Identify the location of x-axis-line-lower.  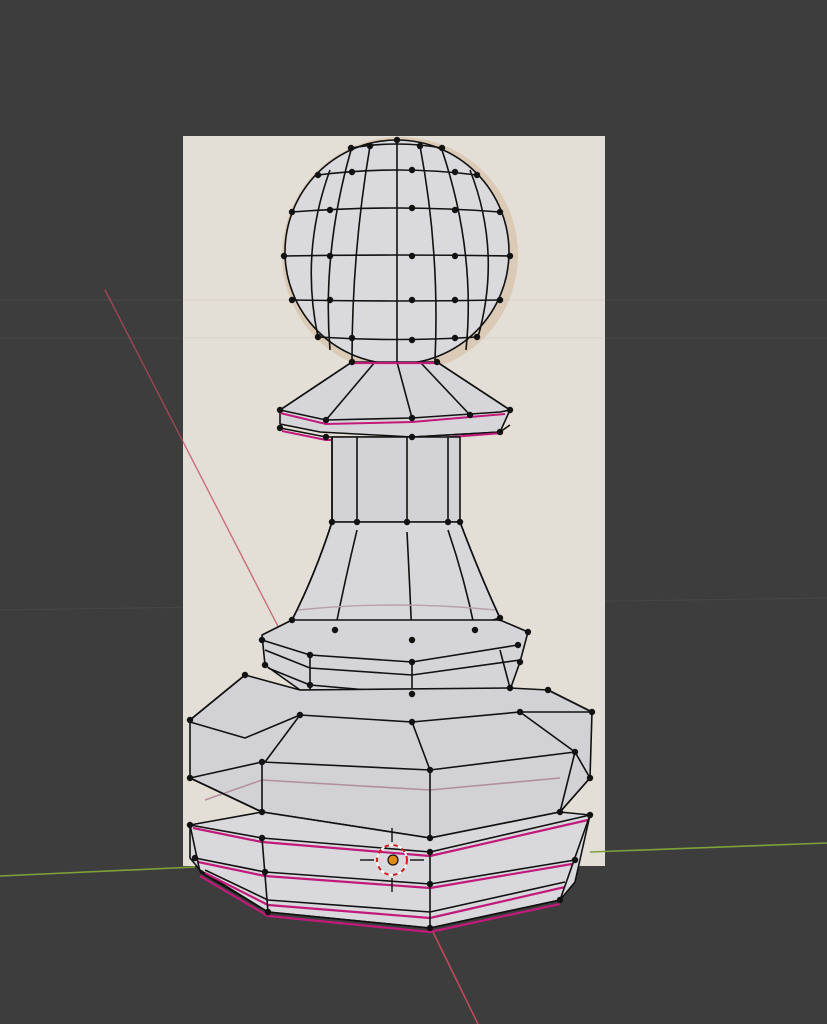
(455, 976).